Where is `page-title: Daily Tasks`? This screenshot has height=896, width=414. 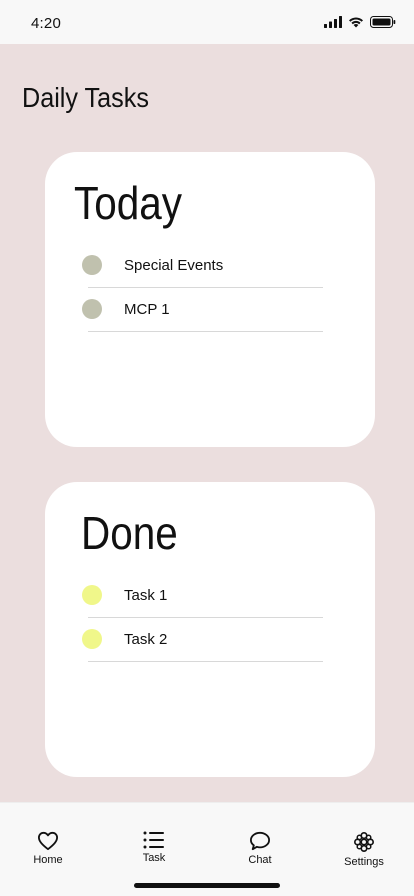
page-title: Daily Tasks is located at coordinates (85, 97).